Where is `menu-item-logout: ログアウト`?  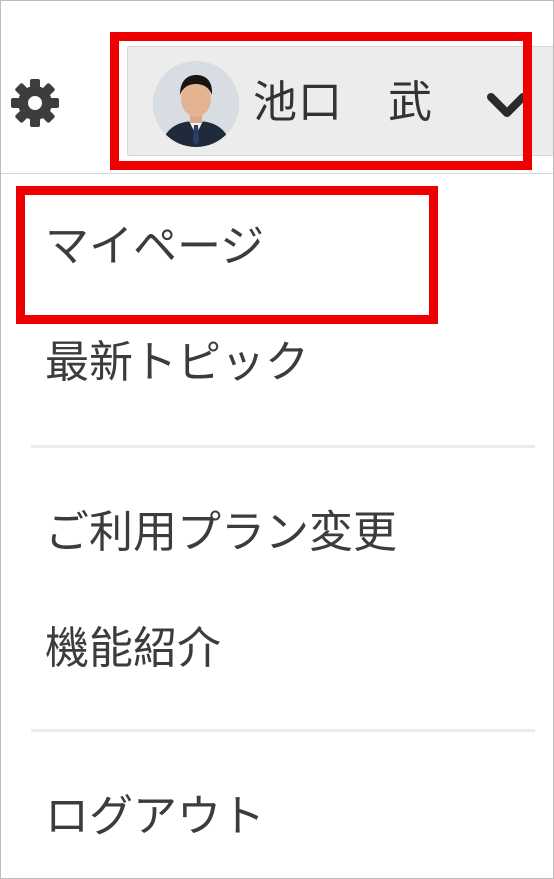
menu-item-logout: ログアウト is located at coordinates (155, 817).